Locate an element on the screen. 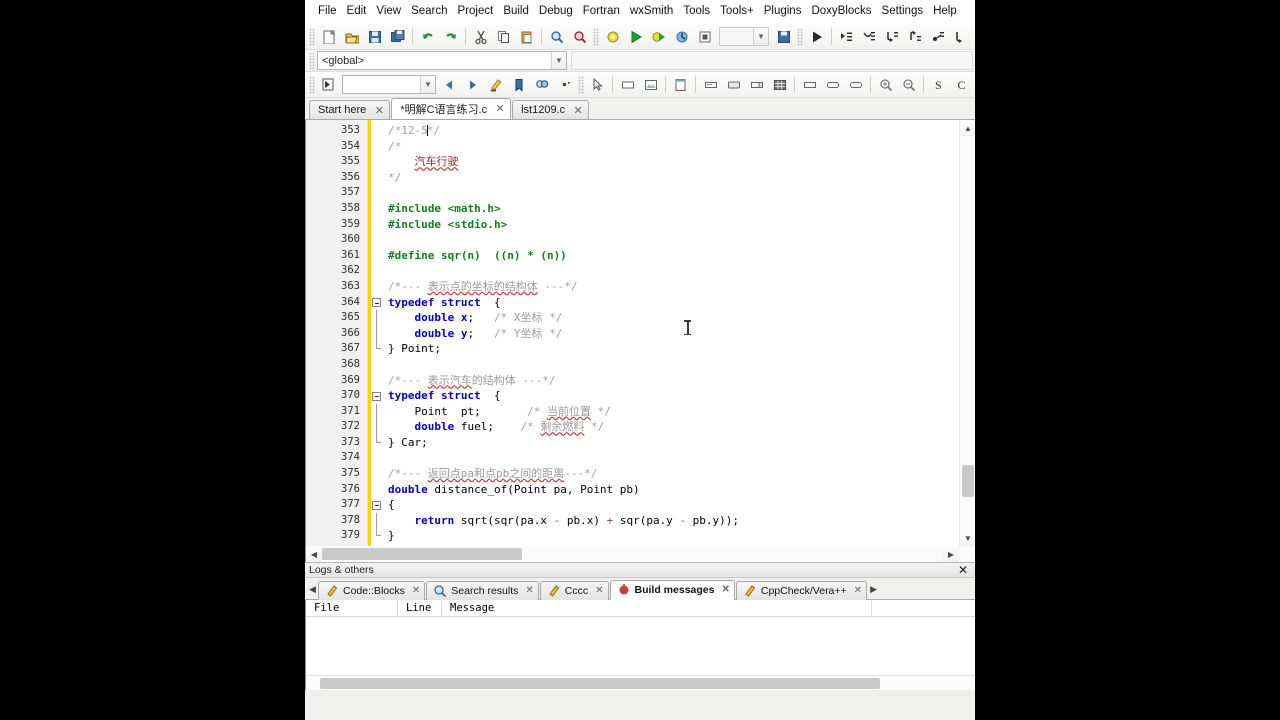 Image resolution: width=1280 pixels, height=720 pixels. grid-column-header: Message is located at coordinates (657, 608).